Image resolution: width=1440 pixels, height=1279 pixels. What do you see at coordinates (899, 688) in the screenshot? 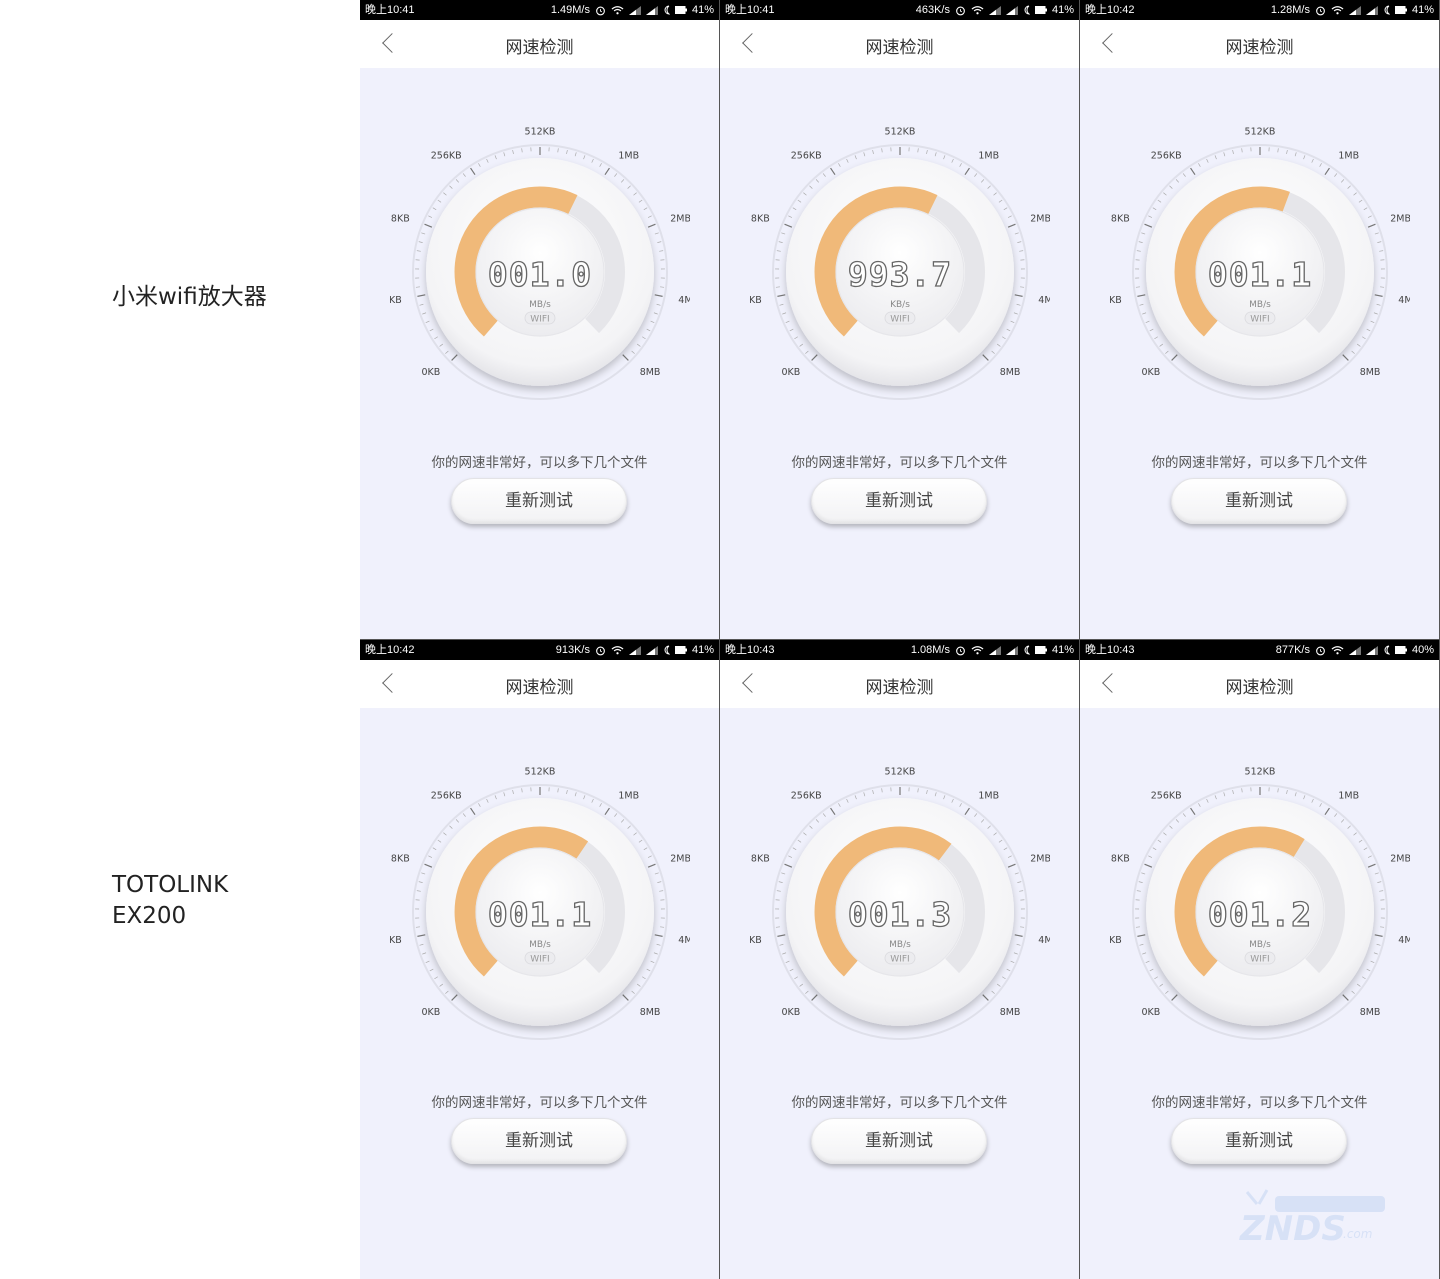
I see `page-title: 网速检测` at bounding box center [899, 688].